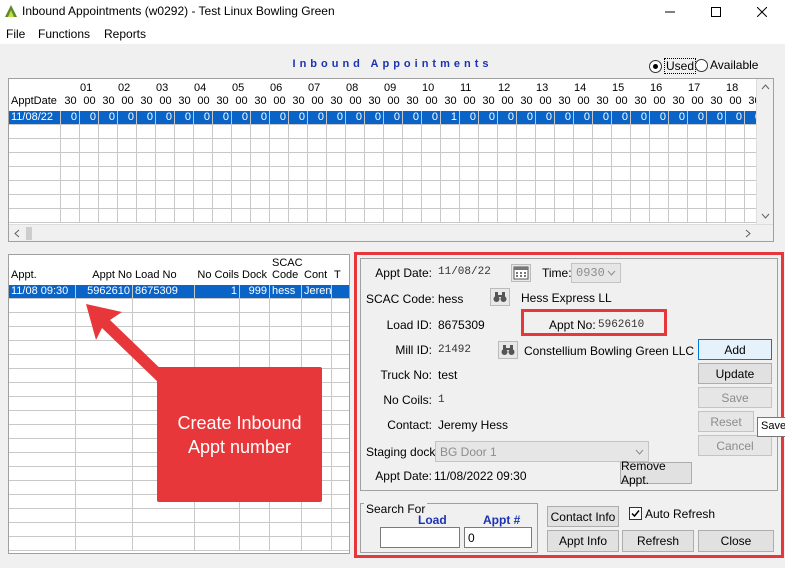 The image size is (785, 568). What do you see at coordinates (765, 87) in the screenshot?
I see `scroll-up-icon` at bounding box center [765, 87].